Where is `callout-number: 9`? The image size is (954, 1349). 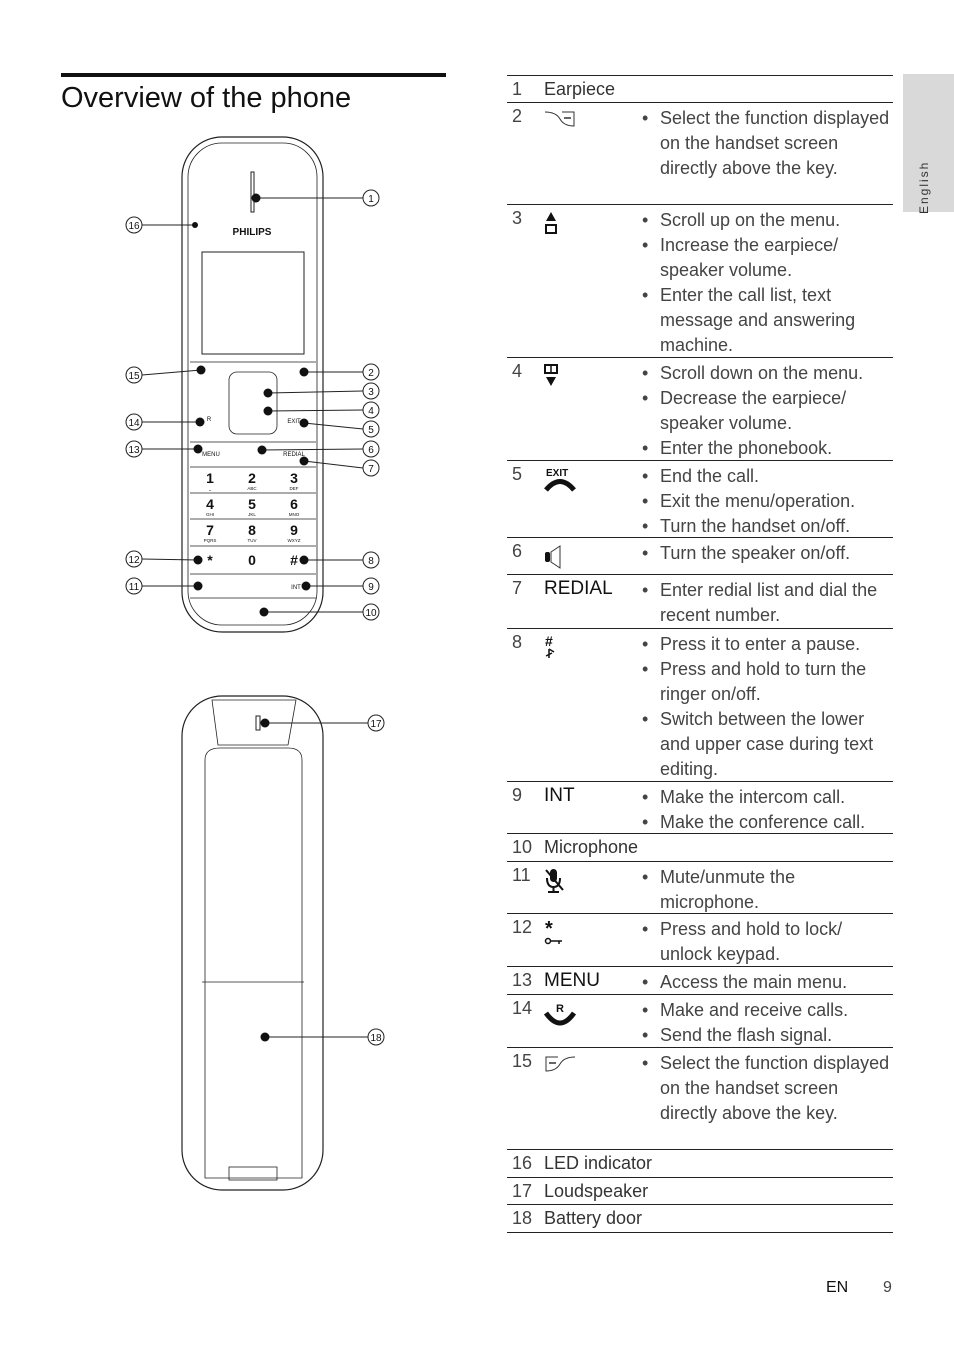 callout-number: 9 is located at coordinates (371, 587).